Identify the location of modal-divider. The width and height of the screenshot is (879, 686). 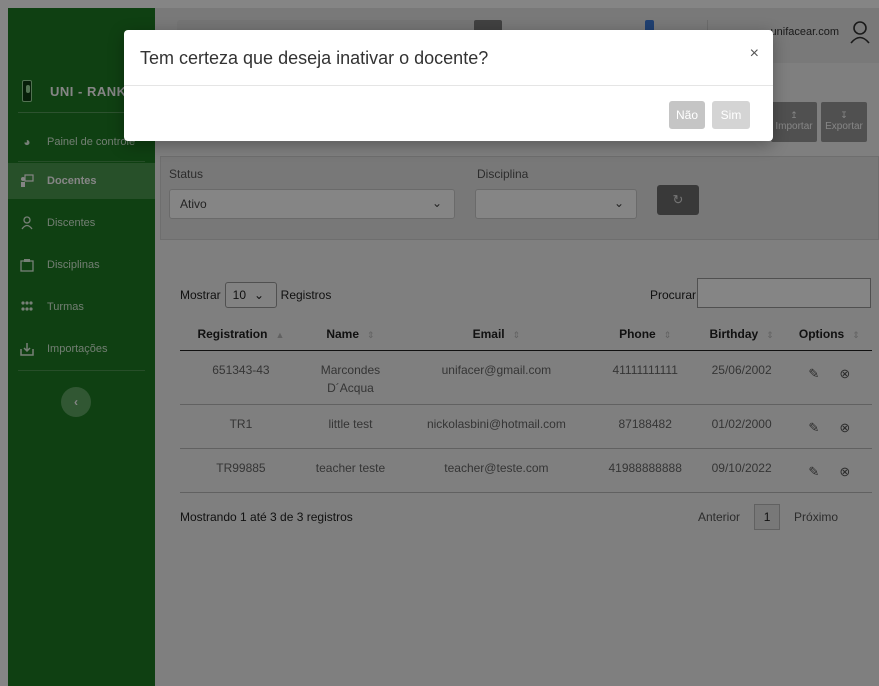
(448, 85).